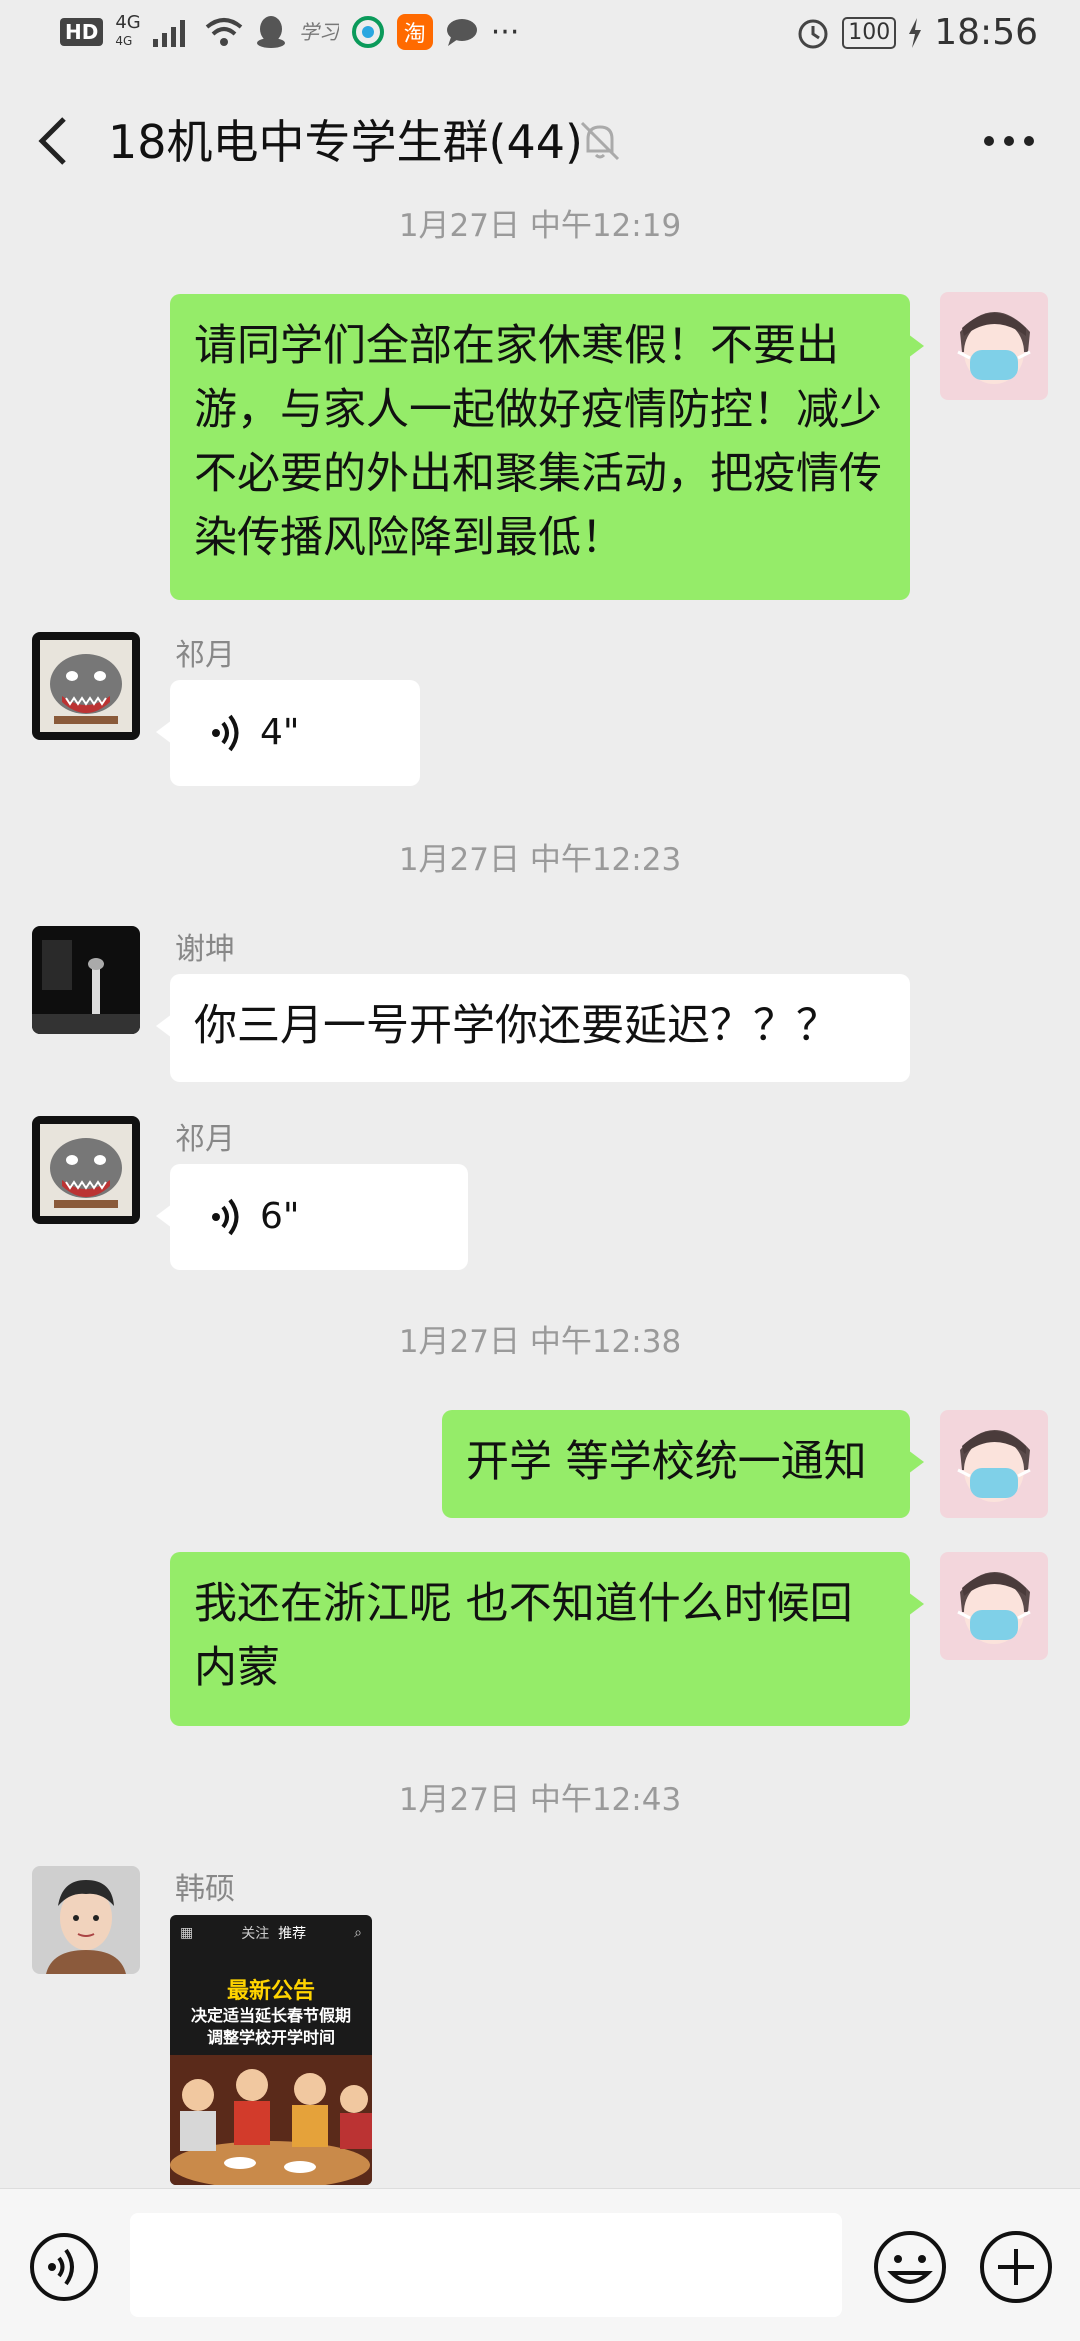  I want to click on message-text: 你三月一号开学你还要延迟？？？, so click(516, 1026).